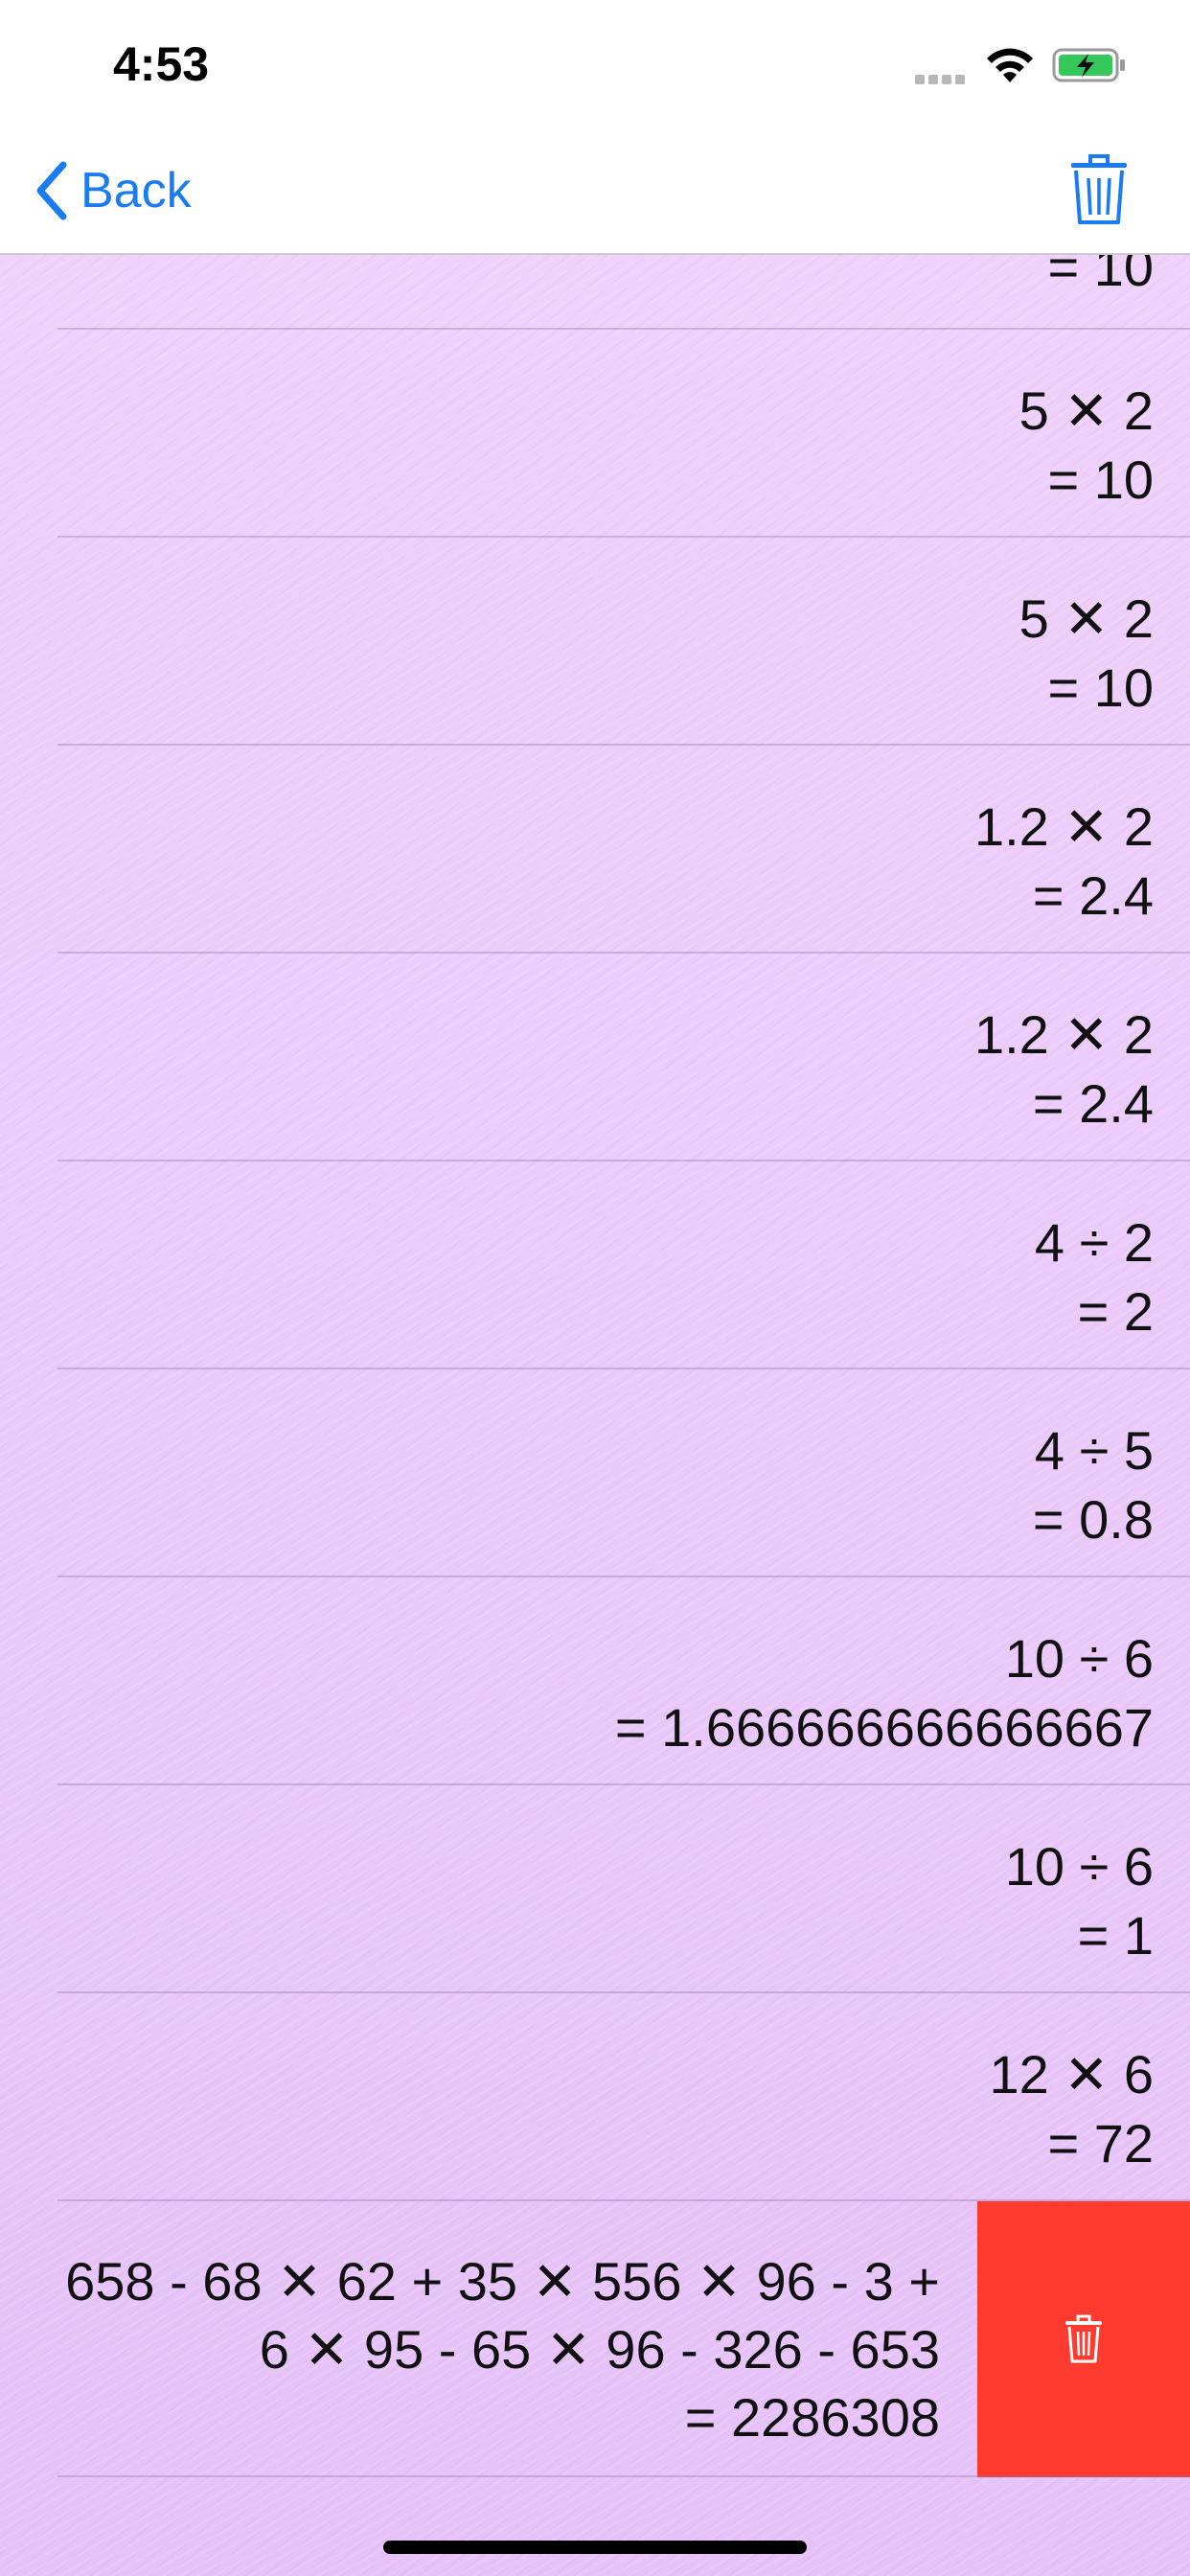  Describe the element at coordinates (502, 2281) in the screenshot. I see `expression-line: 658 - 68 ✕ 62 + 35 ✕ 556 ✕ 96 - 3 +` at that location.